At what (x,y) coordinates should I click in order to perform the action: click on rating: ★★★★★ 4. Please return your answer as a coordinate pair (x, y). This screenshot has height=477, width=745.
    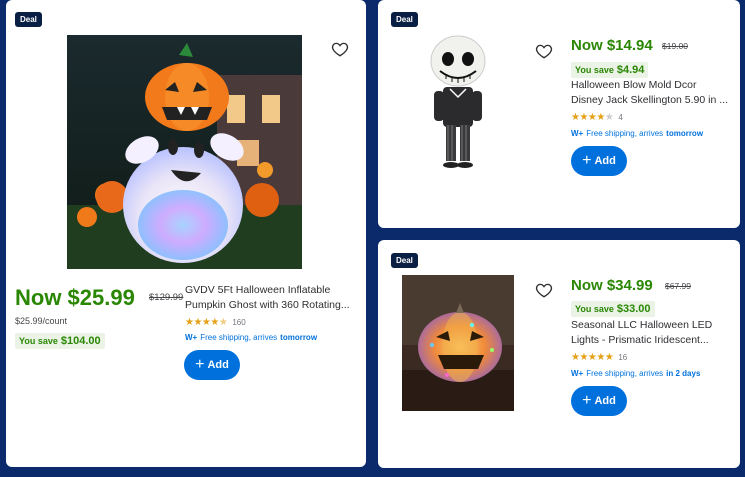
    Looking at the image, I should click on (597, 117).